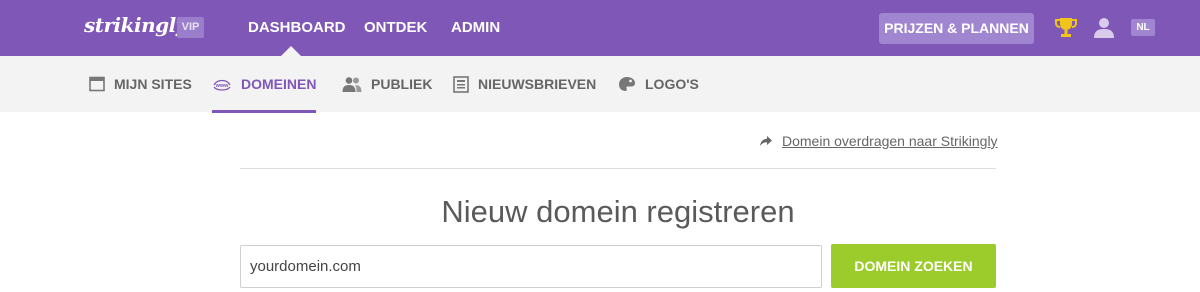  I want to click on svg-text: www, so click(222, 86).